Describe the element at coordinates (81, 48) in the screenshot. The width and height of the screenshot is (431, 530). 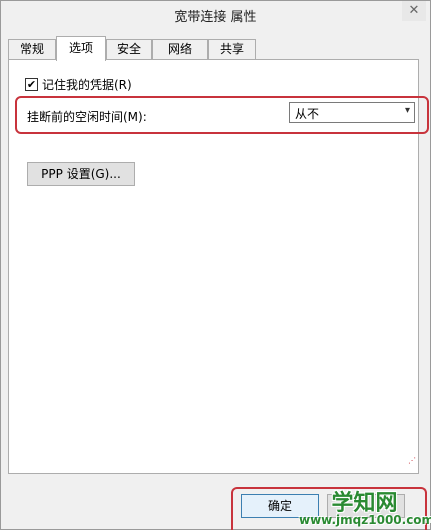
I see `tab-options: 选项` at that location.